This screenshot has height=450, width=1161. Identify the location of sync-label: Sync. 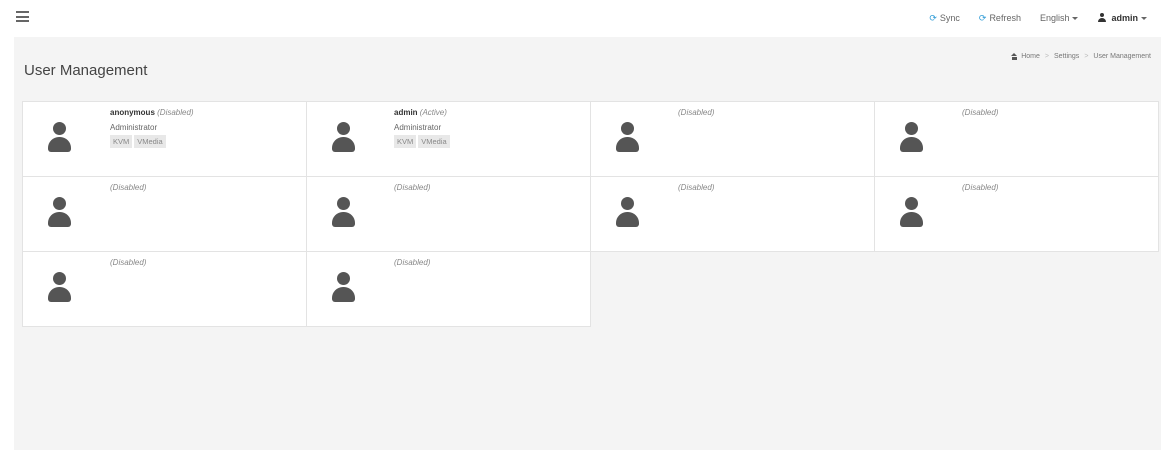
(949, 18).